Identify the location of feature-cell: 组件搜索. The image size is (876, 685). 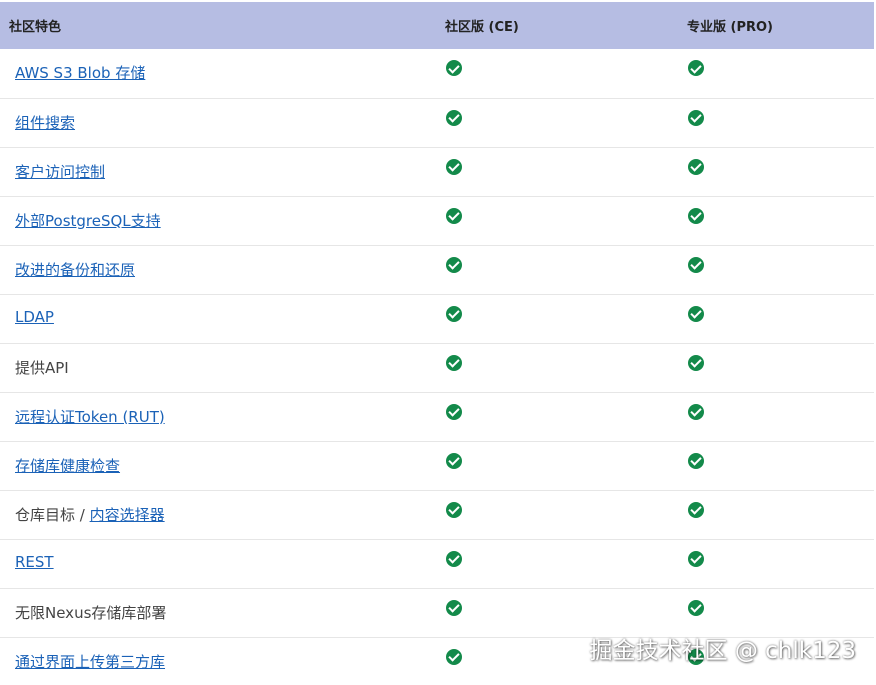
(218, 122).